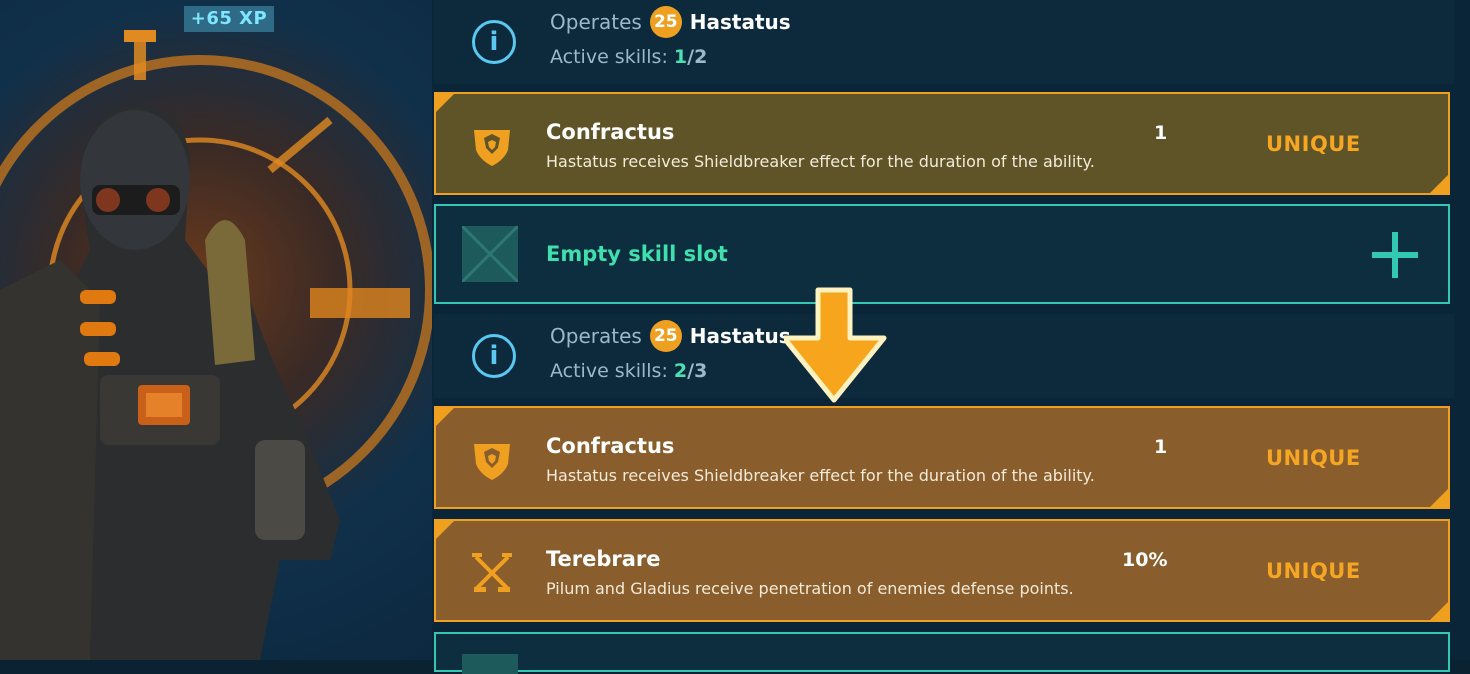 The width and height of the screenshot is (1470, 674). I want to click on crossed-swords-icon, so click(492, 572).